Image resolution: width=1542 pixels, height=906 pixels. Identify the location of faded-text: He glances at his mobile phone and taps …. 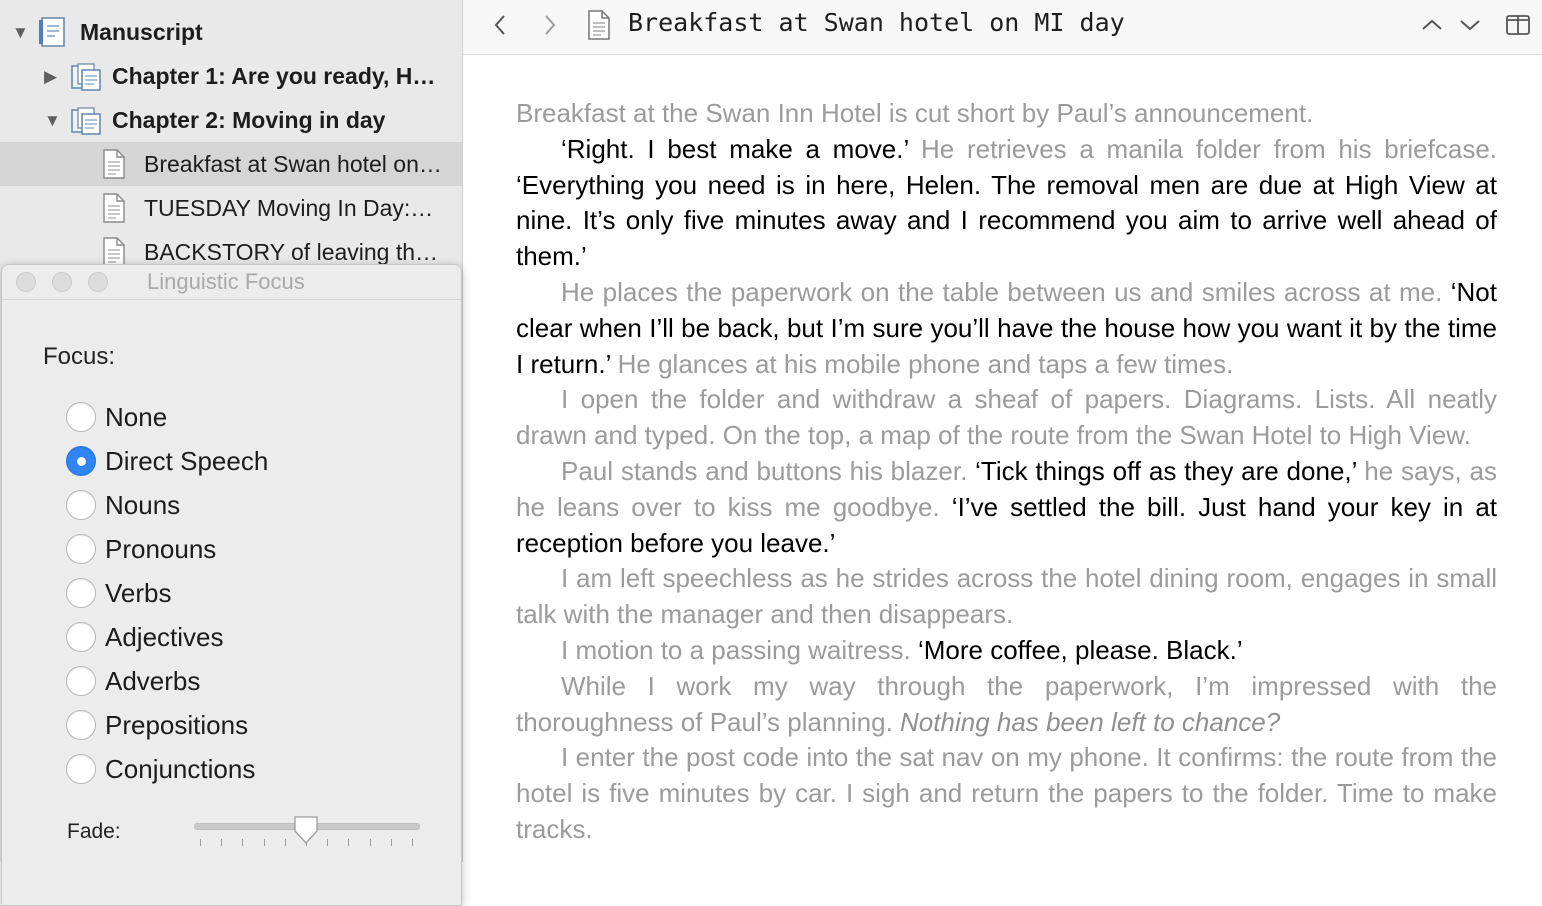
(925, 363).